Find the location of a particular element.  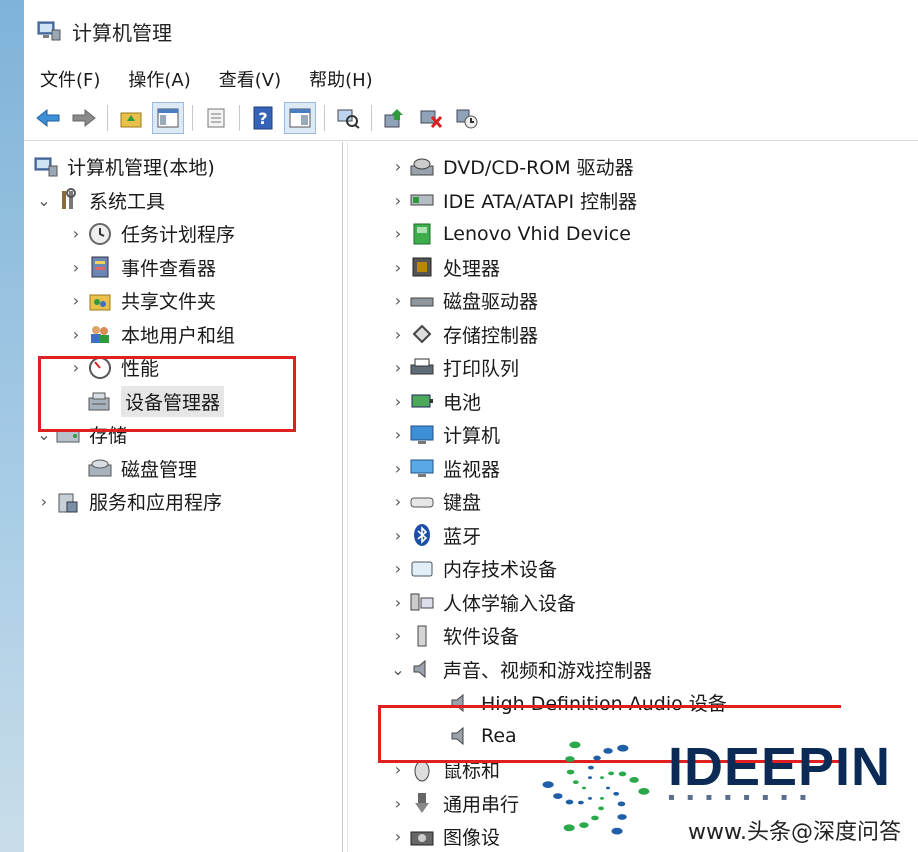

device-category: › 电池 is located at coordinates (633, 402).